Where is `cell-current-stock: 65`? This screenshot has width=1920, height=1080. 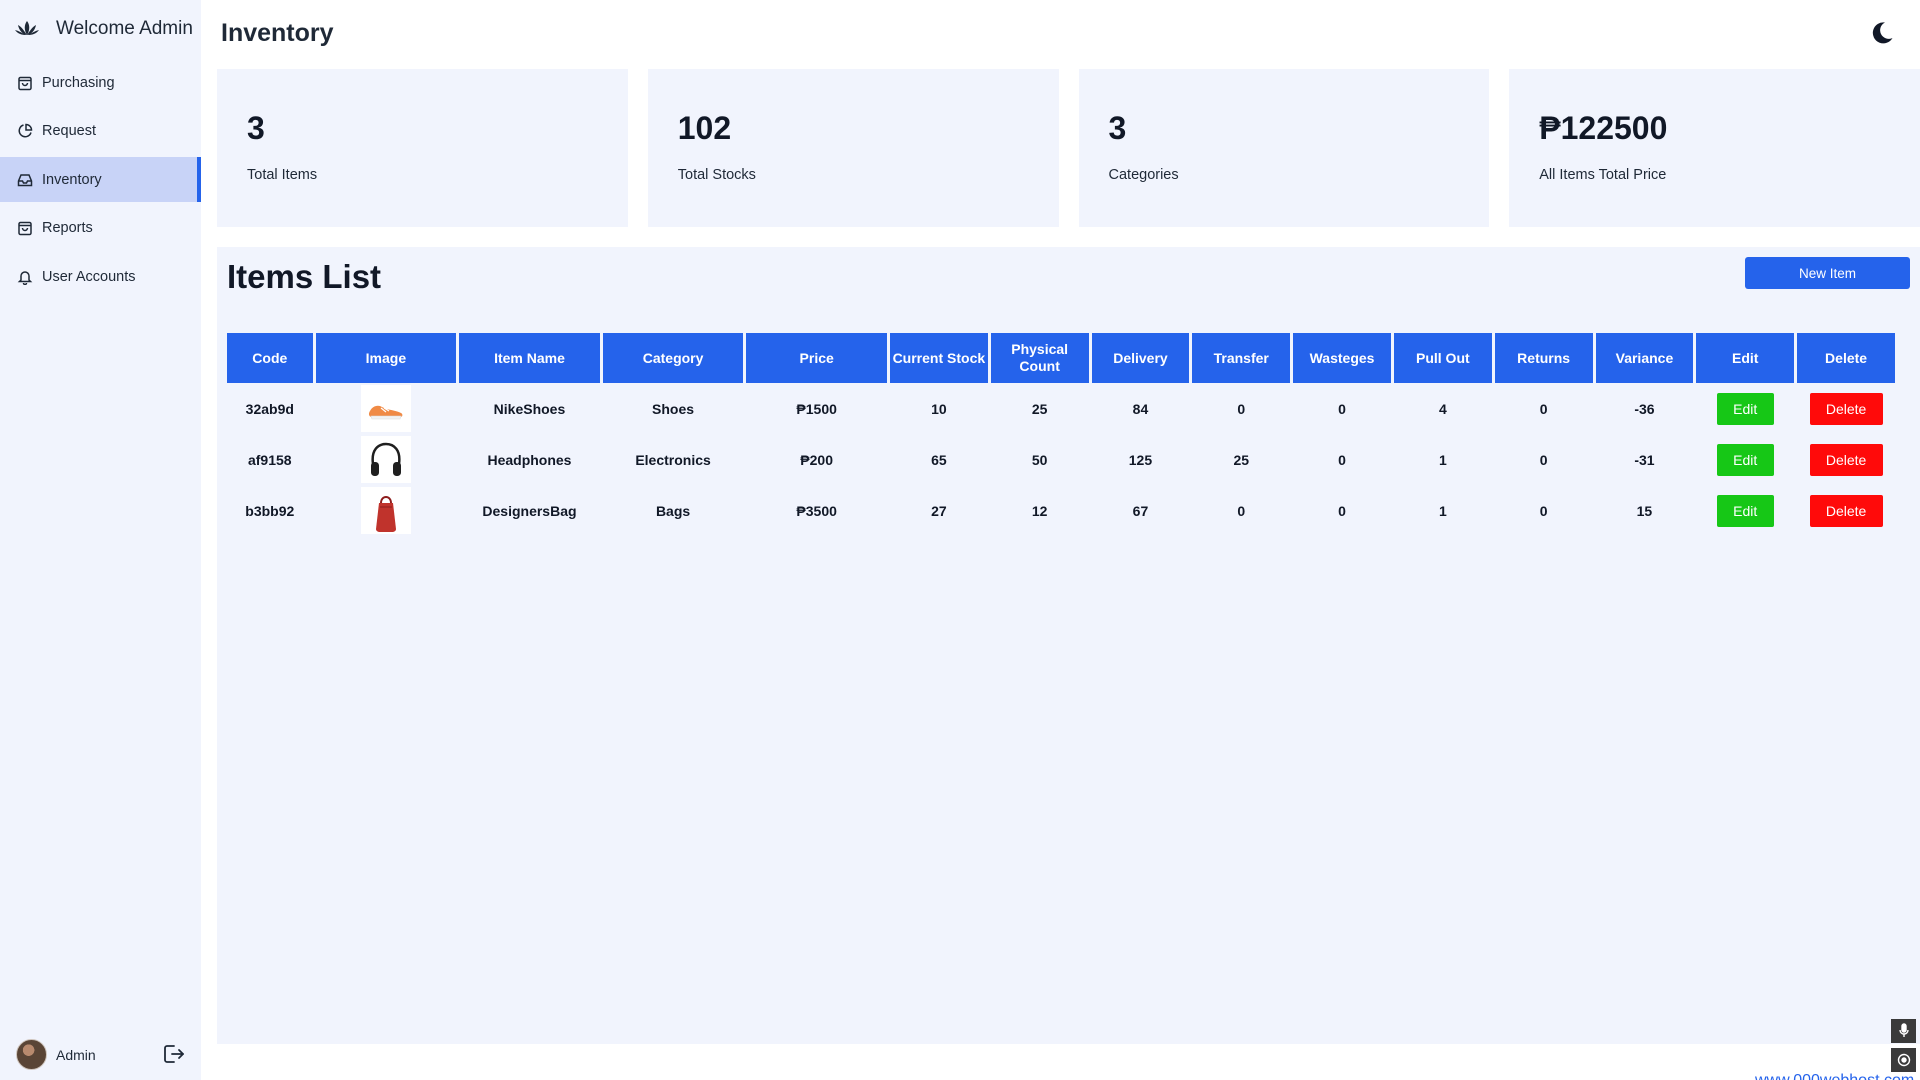
cell-current-stock: 65 is located at coordinates (939, 459).